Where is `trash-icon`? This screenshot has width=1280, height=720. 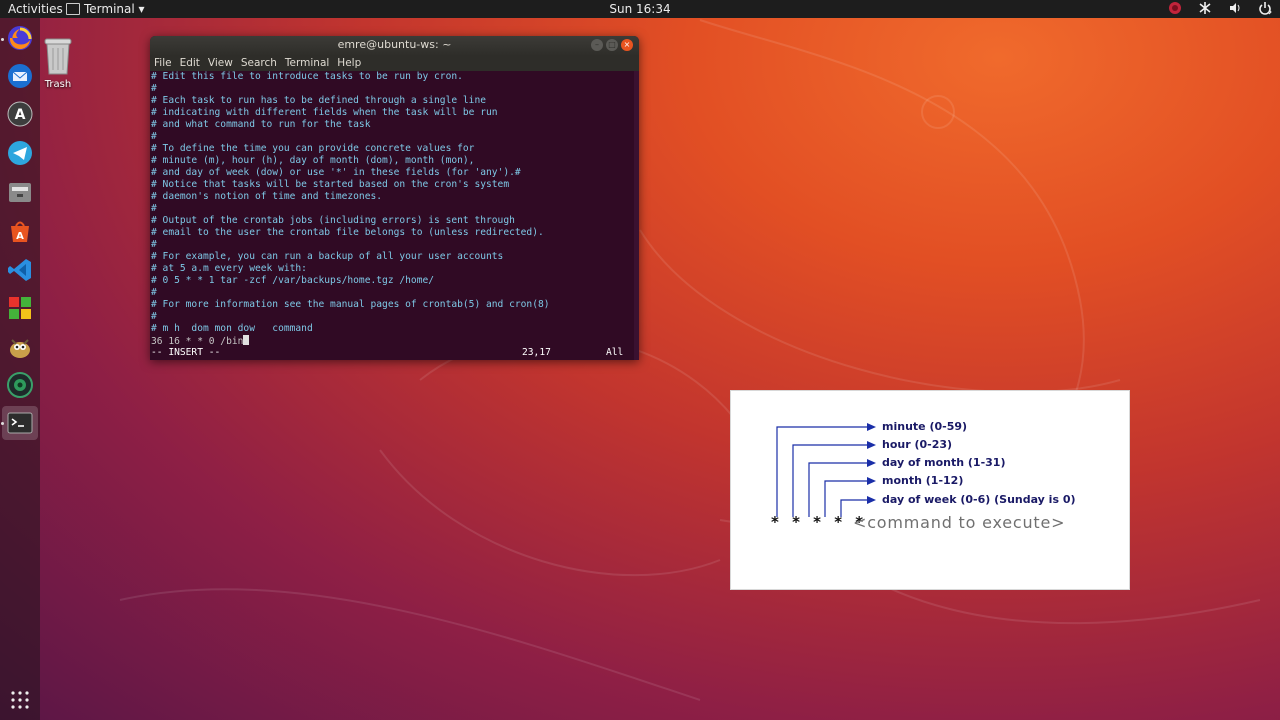 trash-icon is located at coordinates (58, 56).